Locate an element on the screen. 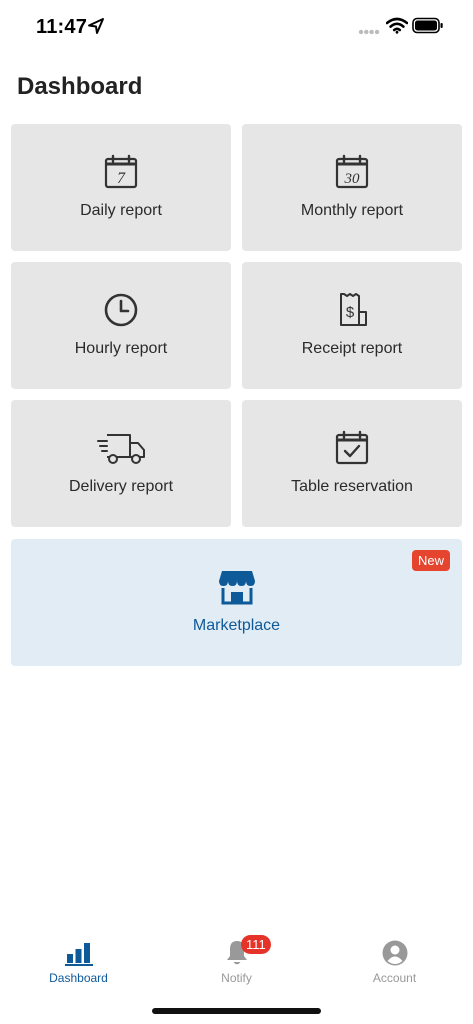 Image resolution: width=473 pixels, height=1024 pixels. new-badge: New is located at coordinates (430, 560).